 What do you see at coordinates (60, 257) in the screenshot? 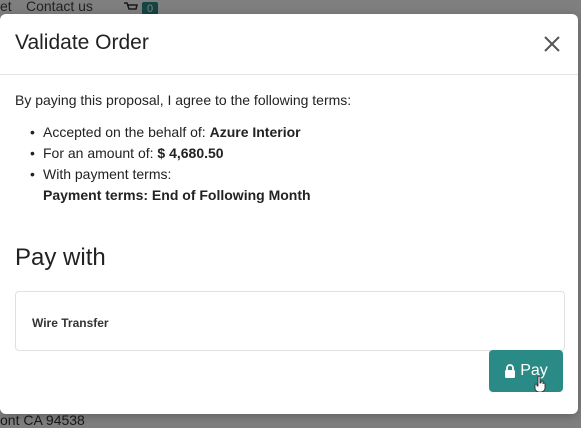
I see `pay-with-heading: Pay with` at bounding box center [60, 257].